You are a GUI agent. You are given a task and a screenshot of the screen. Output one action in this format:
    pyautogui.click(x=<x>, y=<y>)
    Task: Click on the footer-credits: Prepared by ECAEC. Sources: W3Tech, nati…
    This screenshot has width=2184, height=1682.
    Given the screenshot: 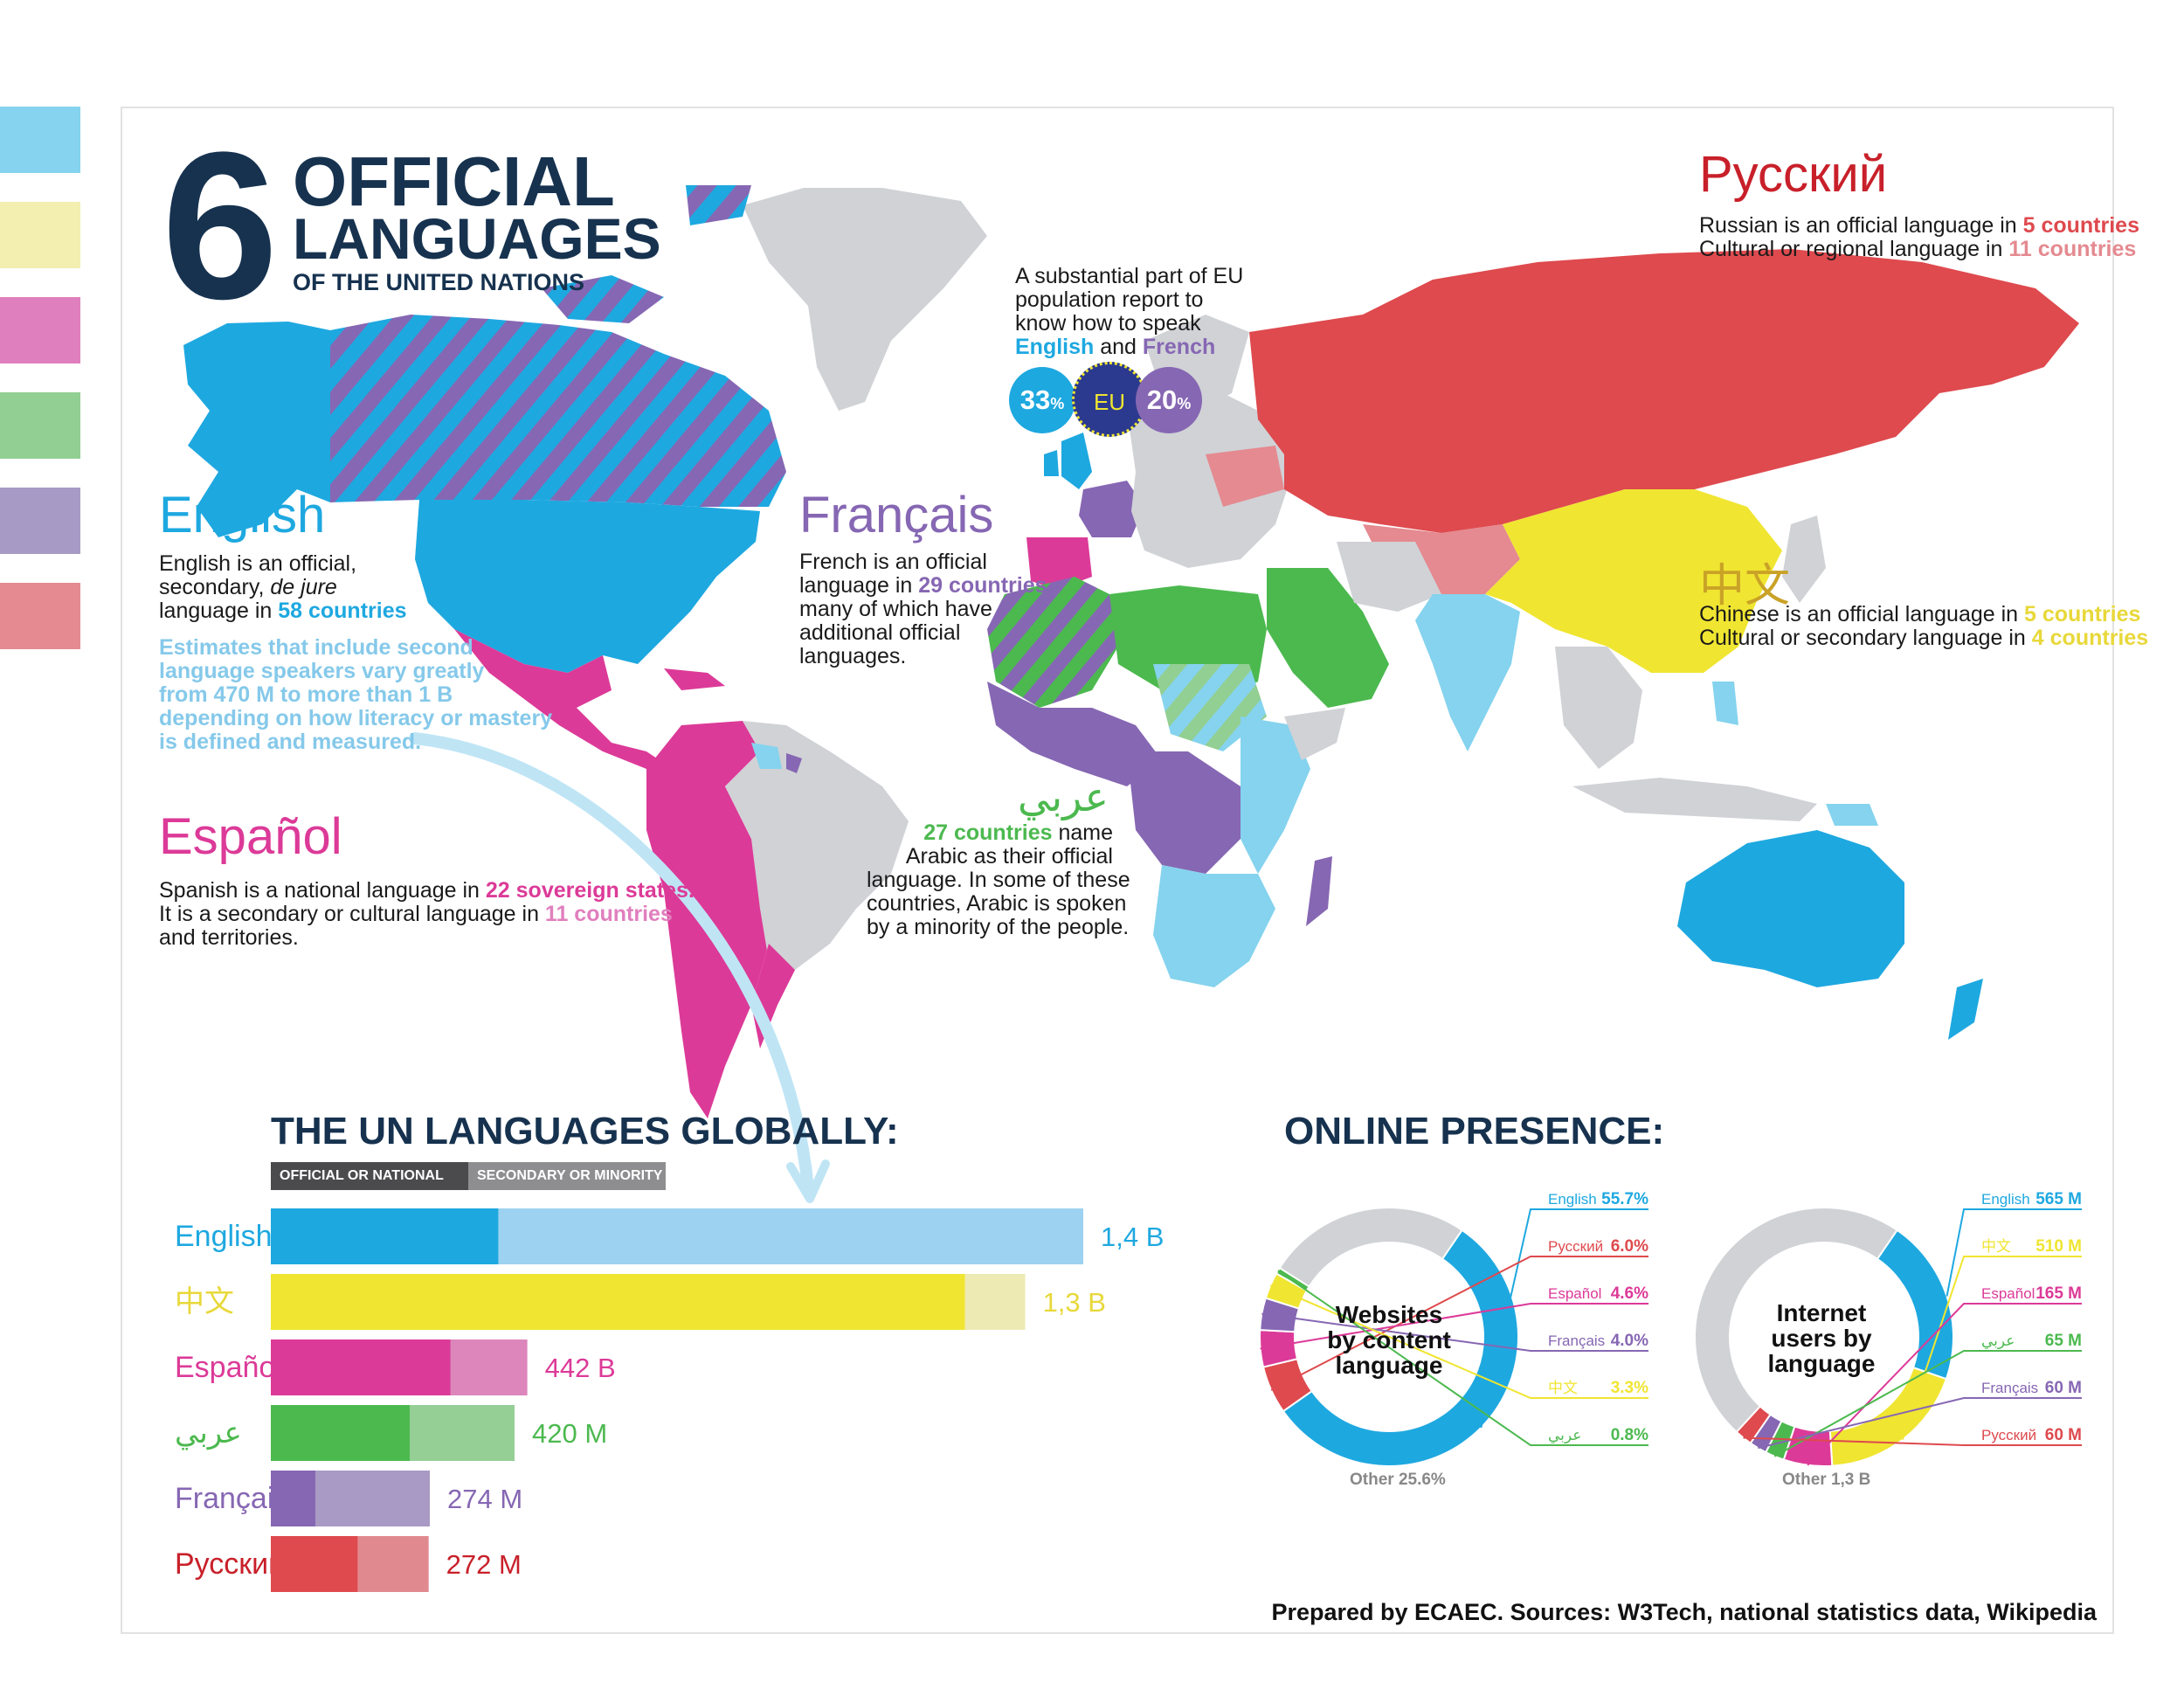 What is the action you would take?
    pyautogui.click(x=1684, y=1612)
    